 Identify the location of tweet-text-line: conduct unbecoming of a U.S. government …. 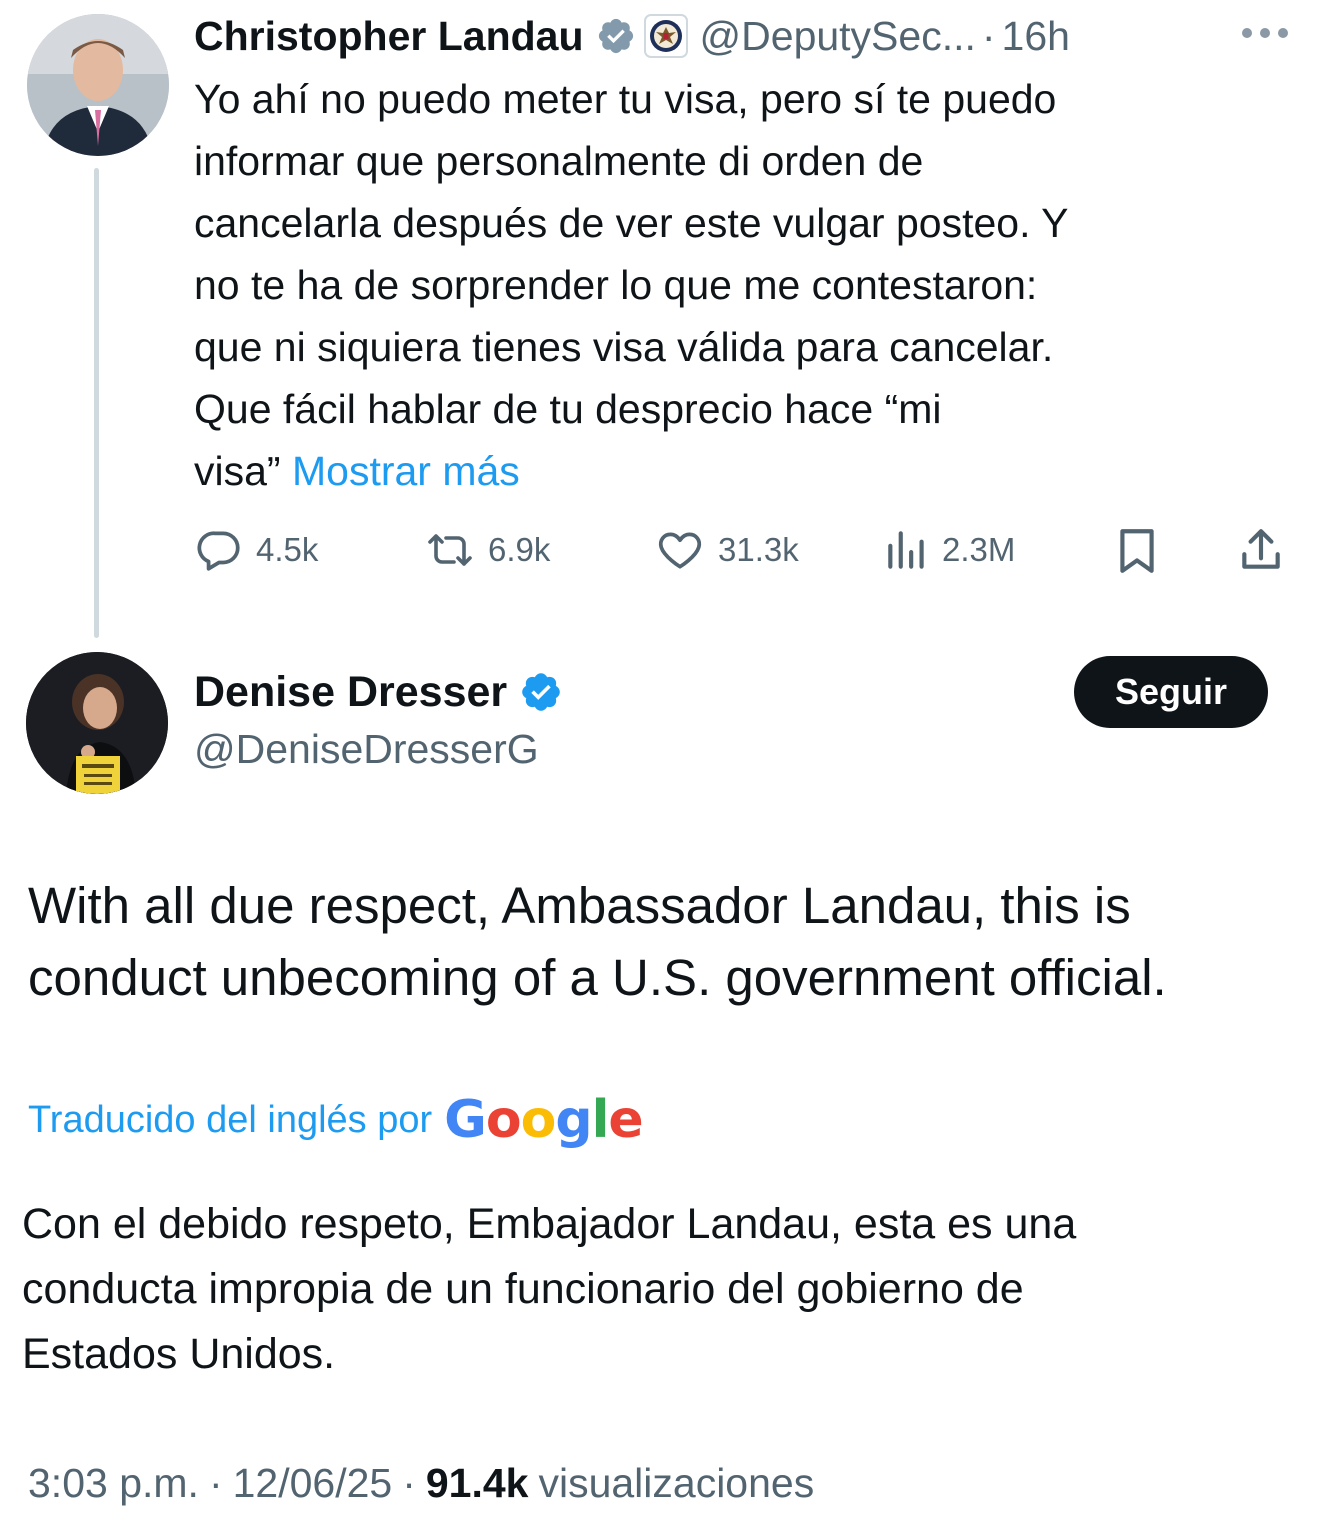
(597, 977).